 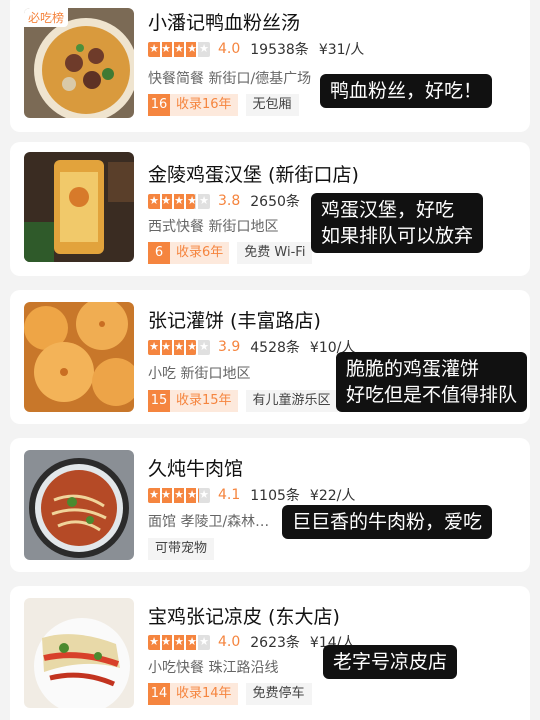 I want to click on comment-line: 脆脆的鸡蛋灌饼, so click(x=413, y=369).